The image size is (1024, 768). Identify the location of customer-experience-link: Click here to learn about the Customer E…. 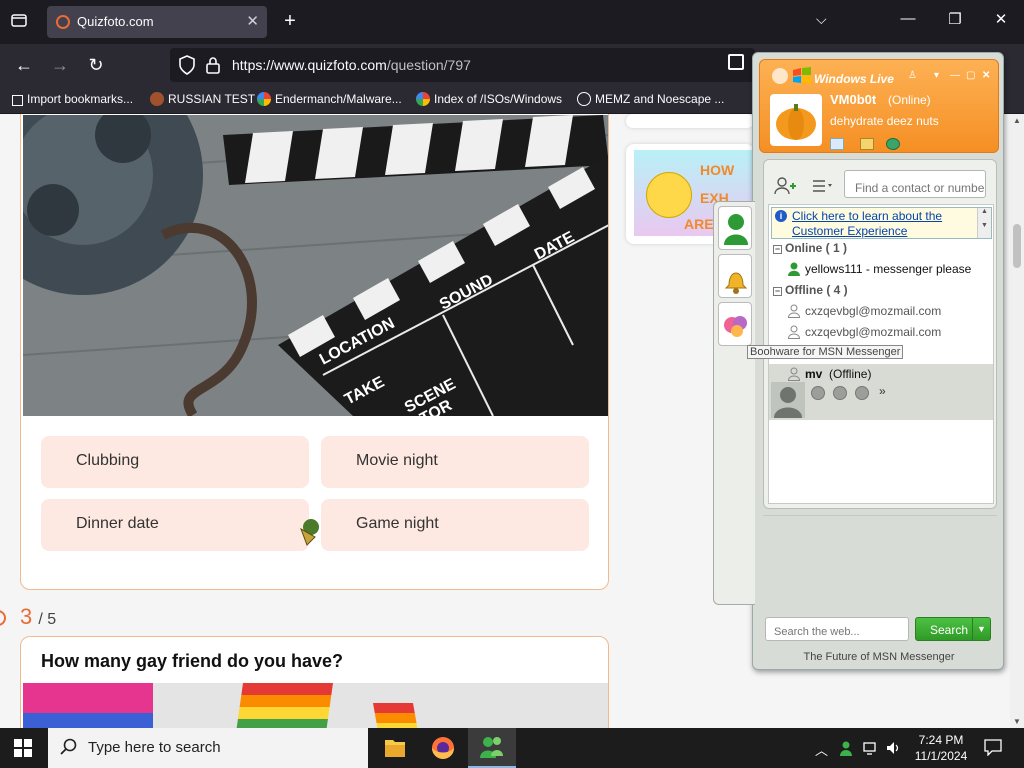
(891, 224).